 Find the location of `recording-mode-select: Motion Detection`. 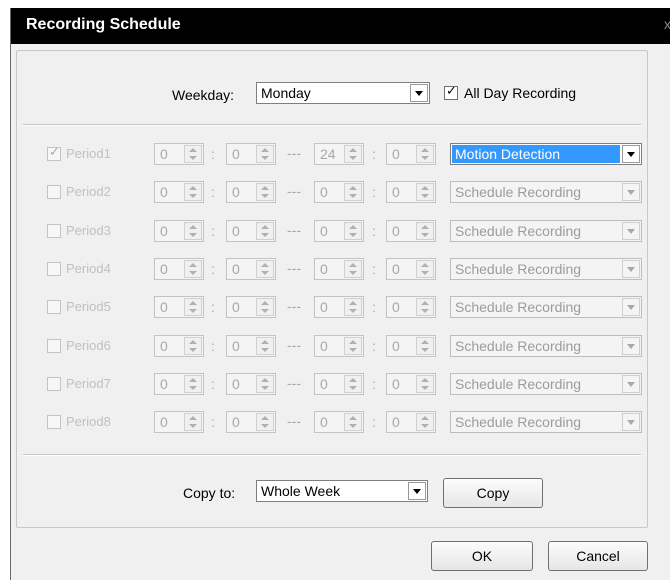

recording-mode-select: Motion Detection is located at coordinates (546, 154).